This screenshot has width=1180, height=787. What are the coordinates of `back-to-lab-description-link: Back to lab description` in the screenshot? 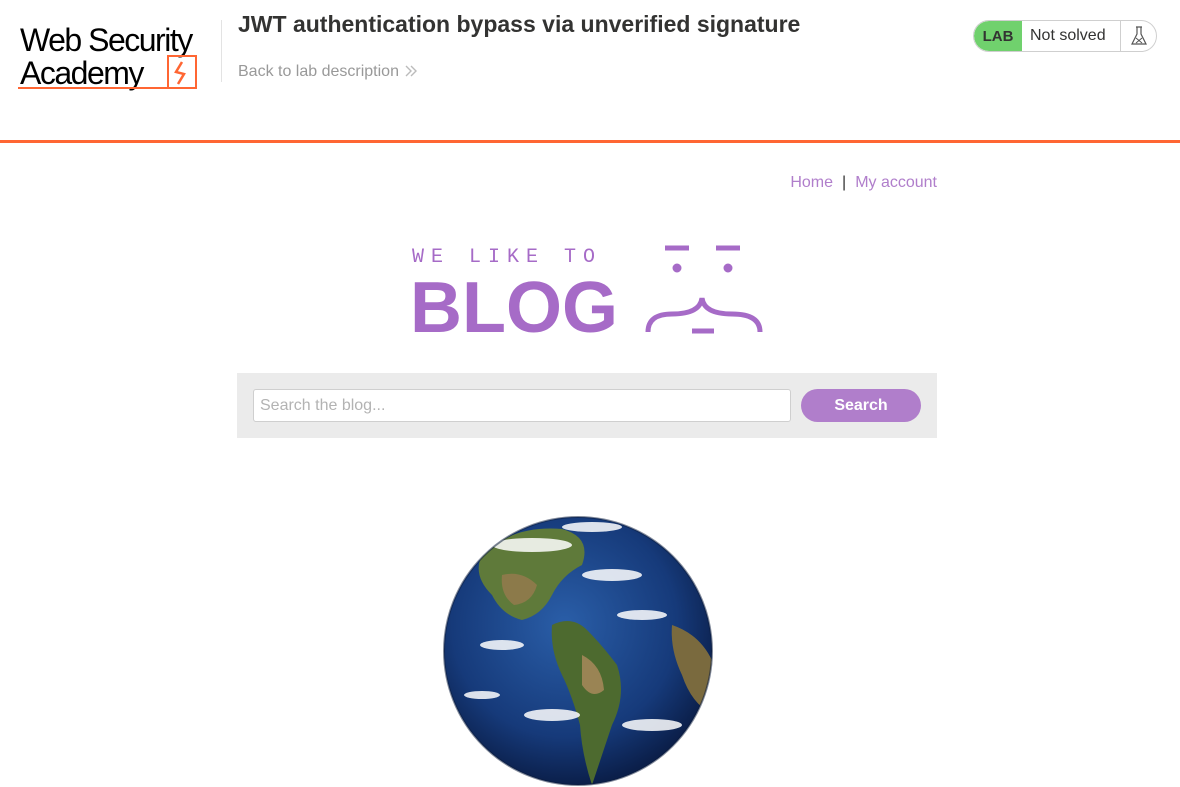 It's located at (327, 72).